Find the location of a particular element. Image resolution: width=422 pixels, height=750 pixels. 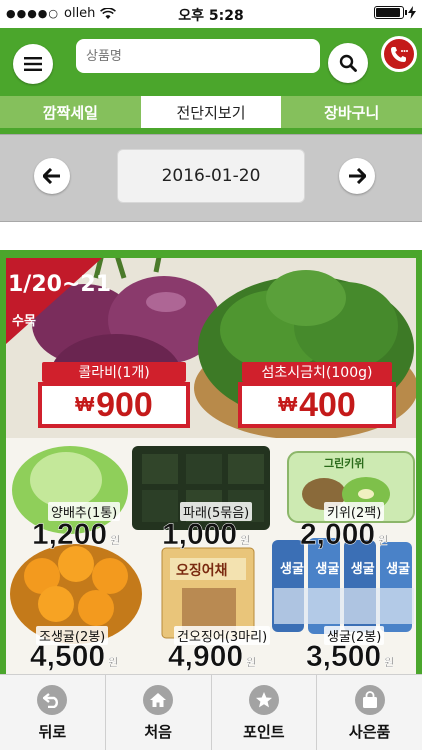

tab-cart: 장바구니 is located at coordinates (351, 112).